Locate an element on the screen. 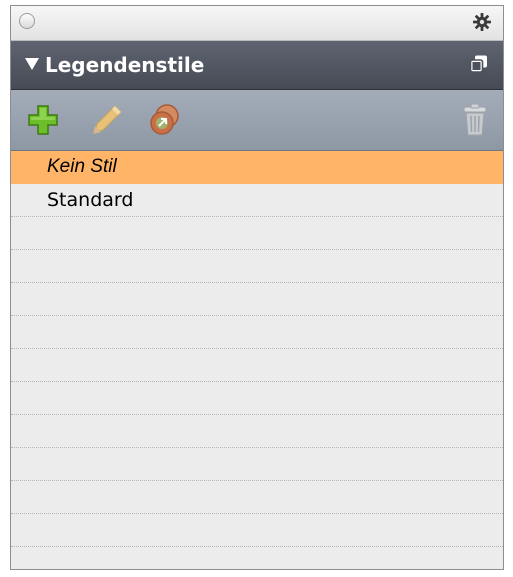  add-style-button is located at coordinates (43, 120).